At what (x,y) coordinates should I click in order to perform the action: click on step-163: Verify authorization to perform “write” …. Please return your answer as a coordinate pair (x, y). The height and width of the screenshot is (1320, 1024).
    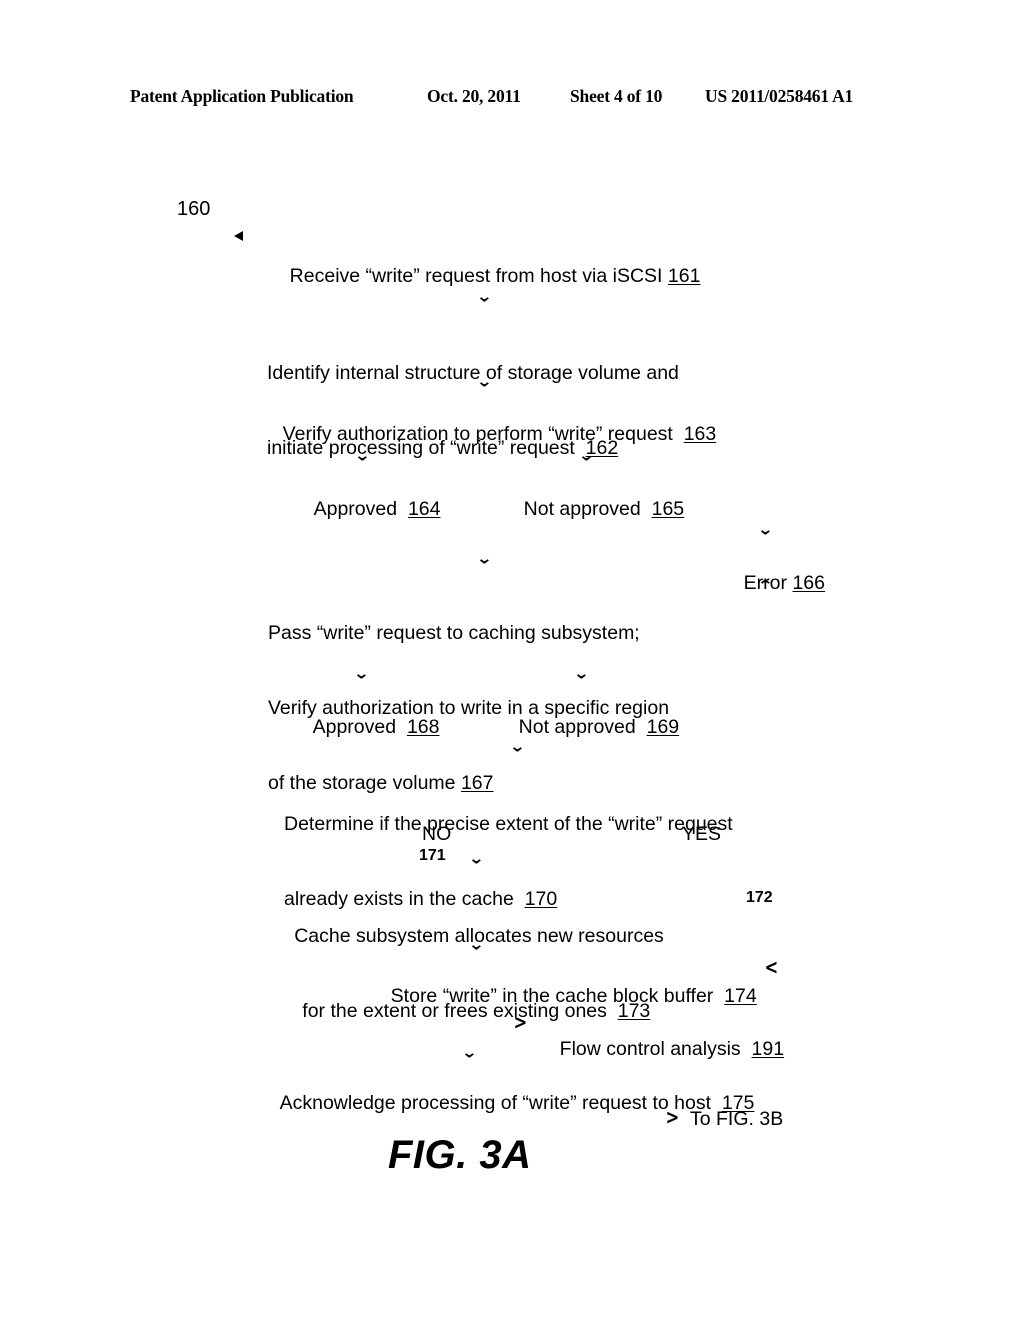
    Looking at the image, I should click on (489, 434).